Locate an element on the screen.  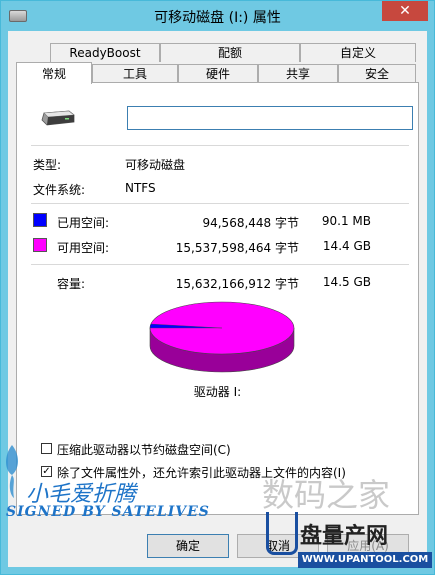
compress-checkbox is located at coordinates (46, 448).